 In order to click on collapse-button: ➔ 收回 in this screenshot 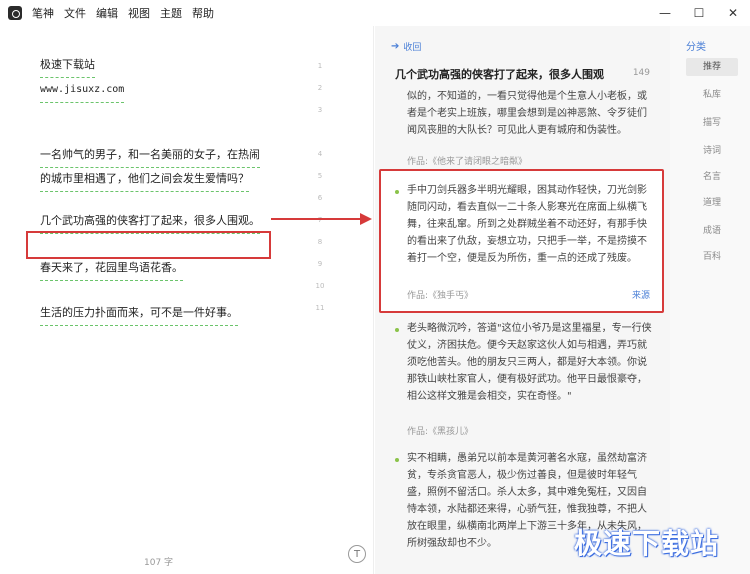, I will do `click(406, 46)`.